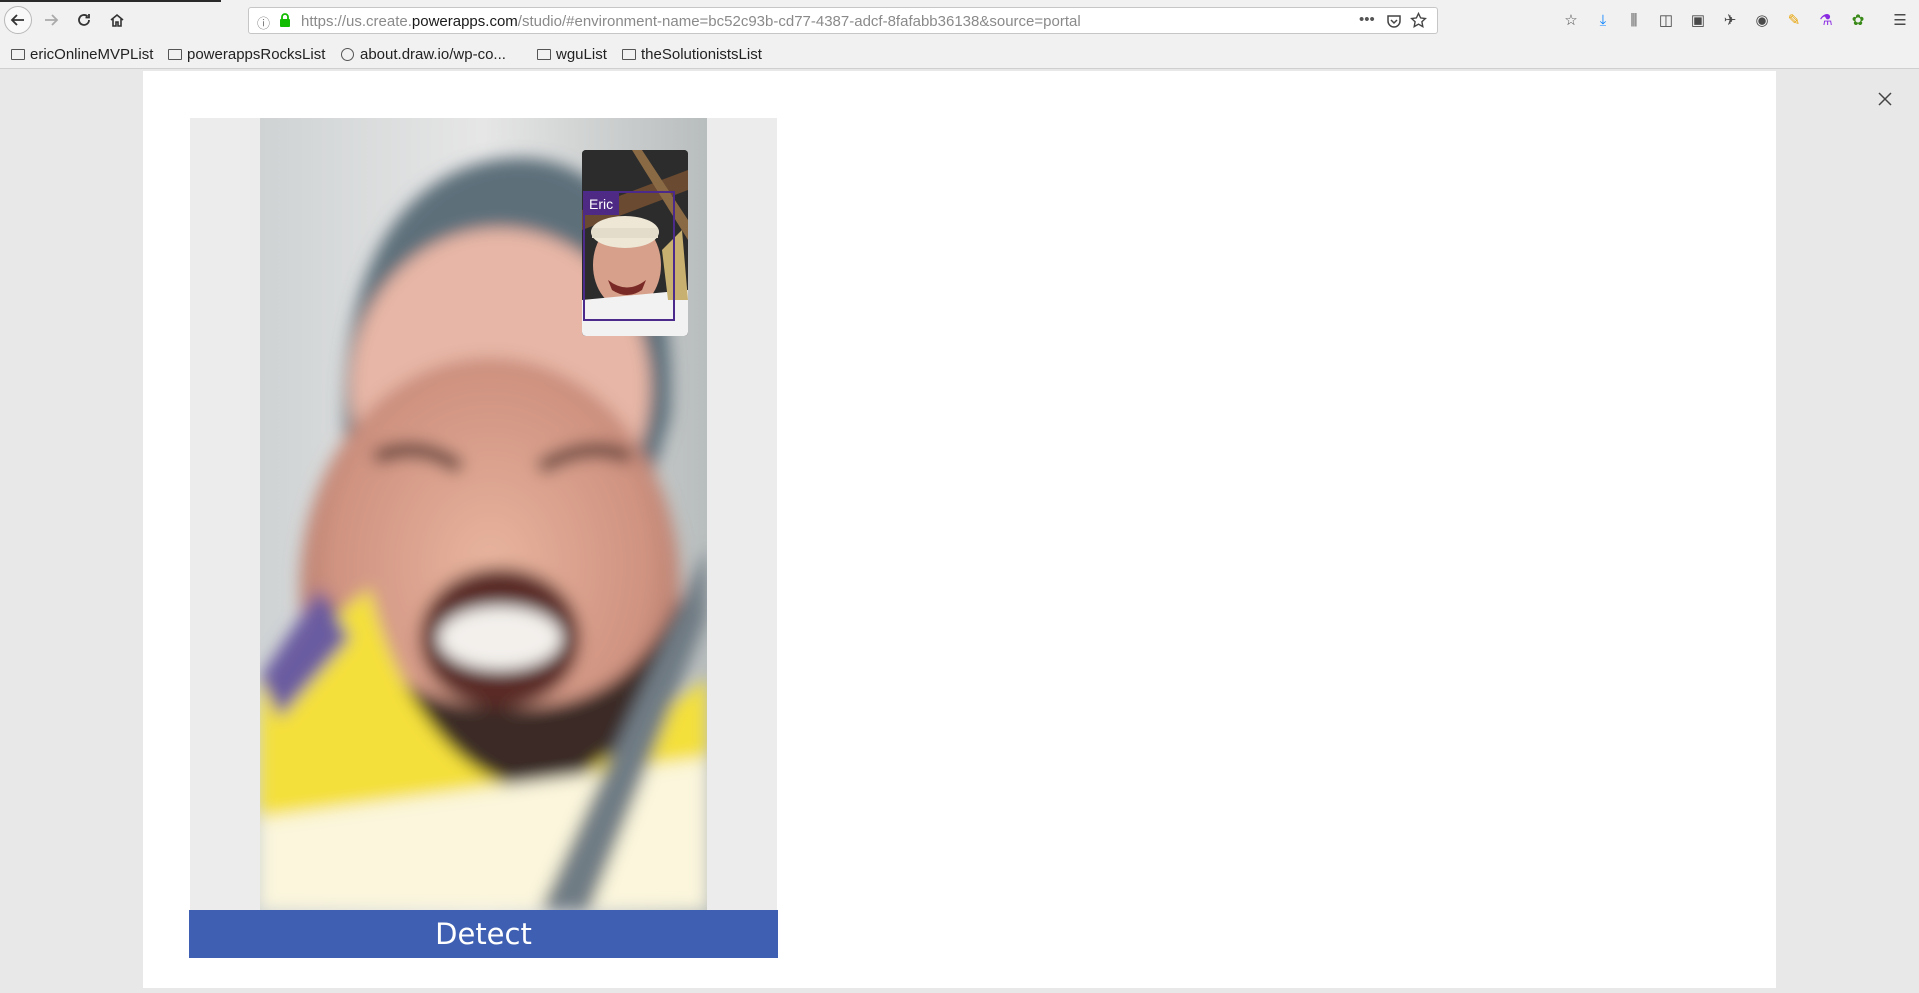  What do you see at coordinates (1603, 20) in the screenshot?
I see `download-icon: ⤓` at bounding box center [1603, 20].